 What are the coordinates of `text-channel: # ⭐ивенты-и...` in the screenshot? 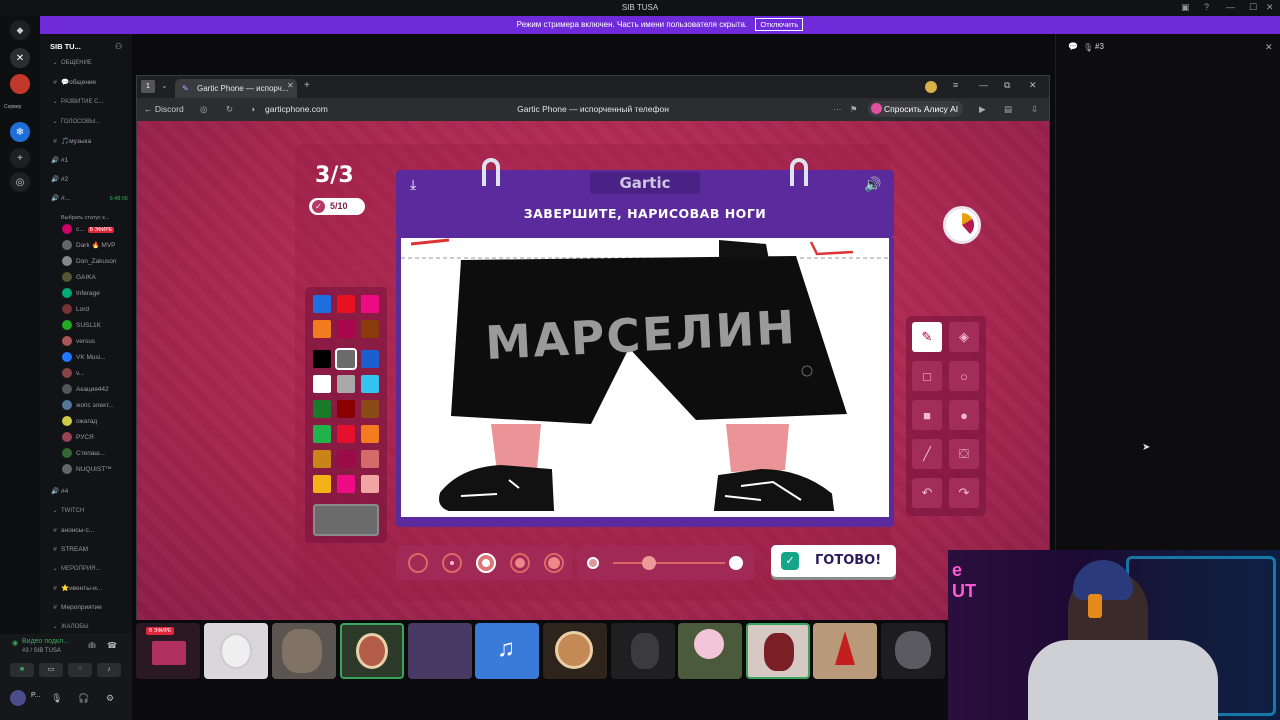 It's located at (86, 589).